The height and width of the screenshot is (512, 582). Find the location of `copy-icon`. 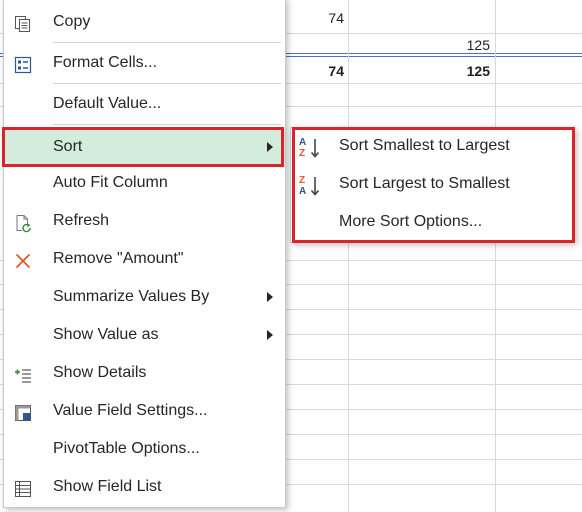

copy-icon is located at coordinates (23, 24).